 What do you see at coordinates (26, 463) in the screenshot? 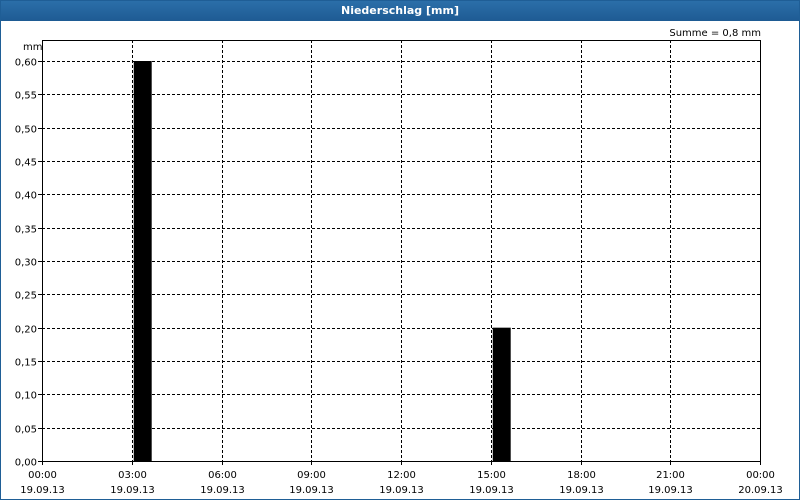
I see `y-tick-label: 0,00` at bounding box center [26, 463].